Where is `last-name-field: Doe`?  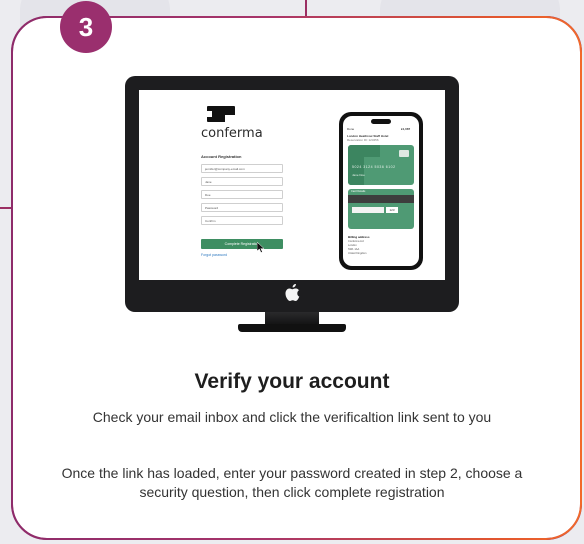 last-name-field: Doe is located at coordinates (242, 194).